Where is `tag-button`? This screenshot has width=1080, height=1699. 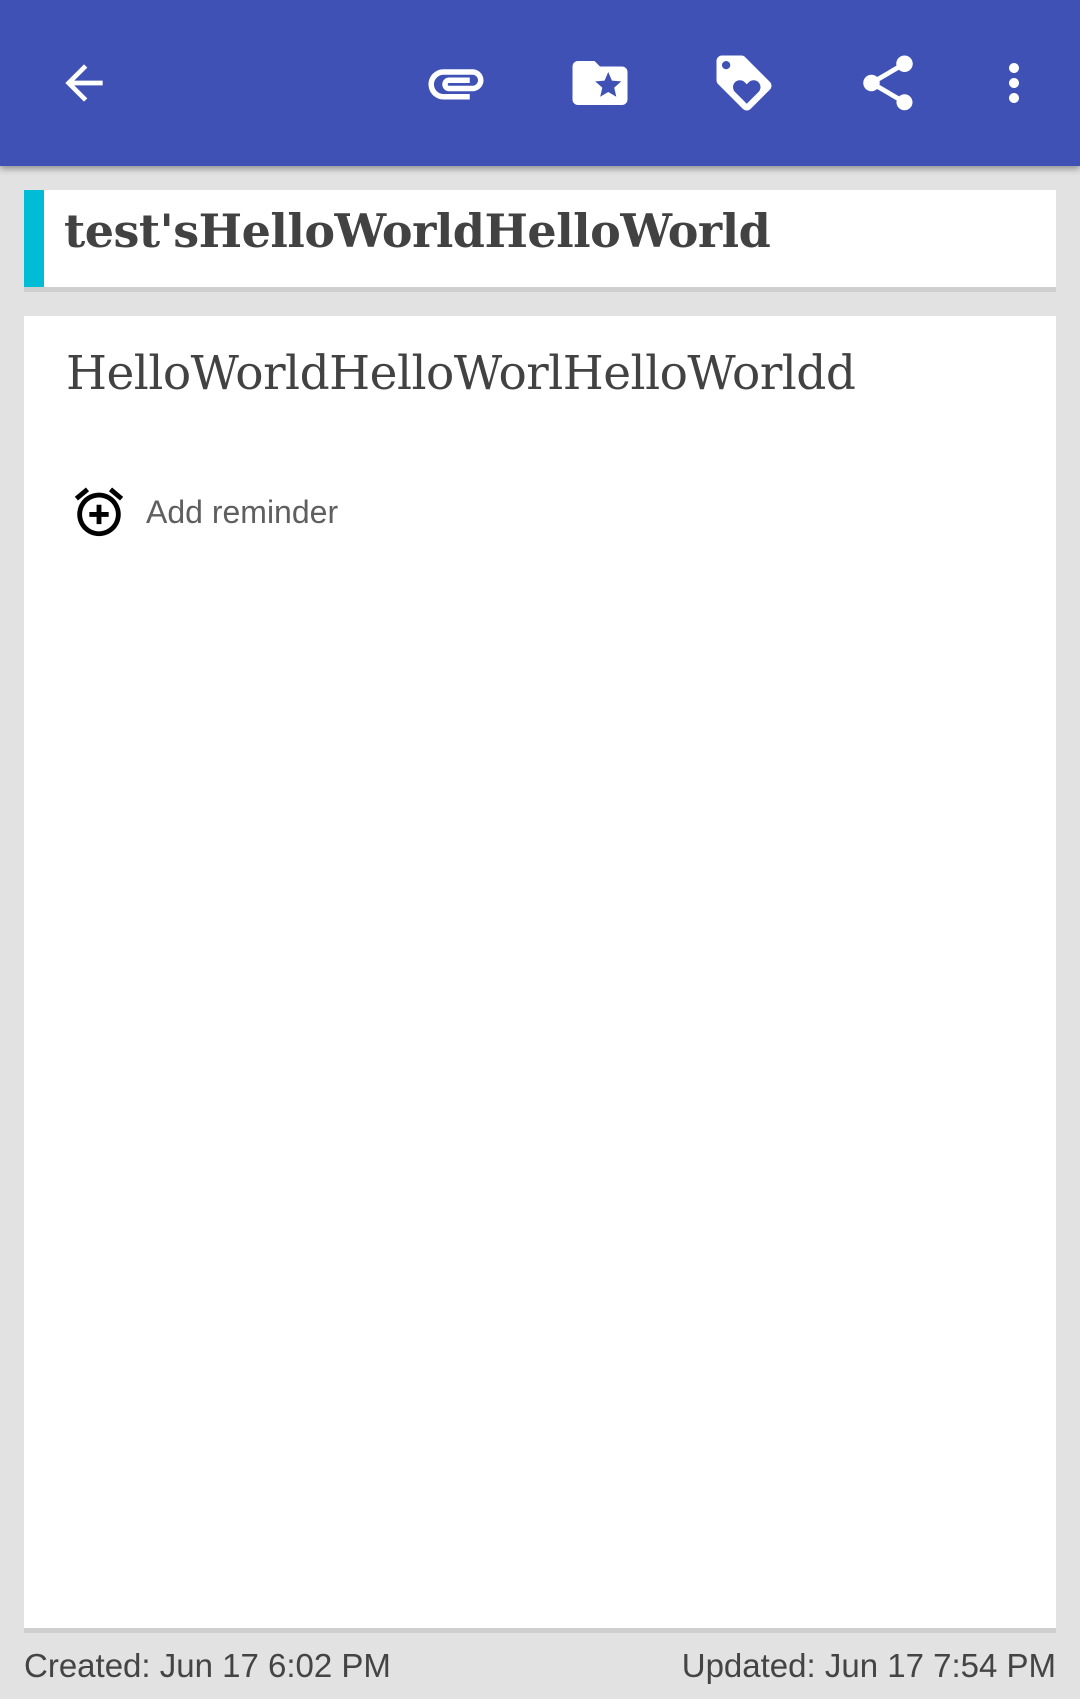
tag-button is located at coordinates (744, 83).